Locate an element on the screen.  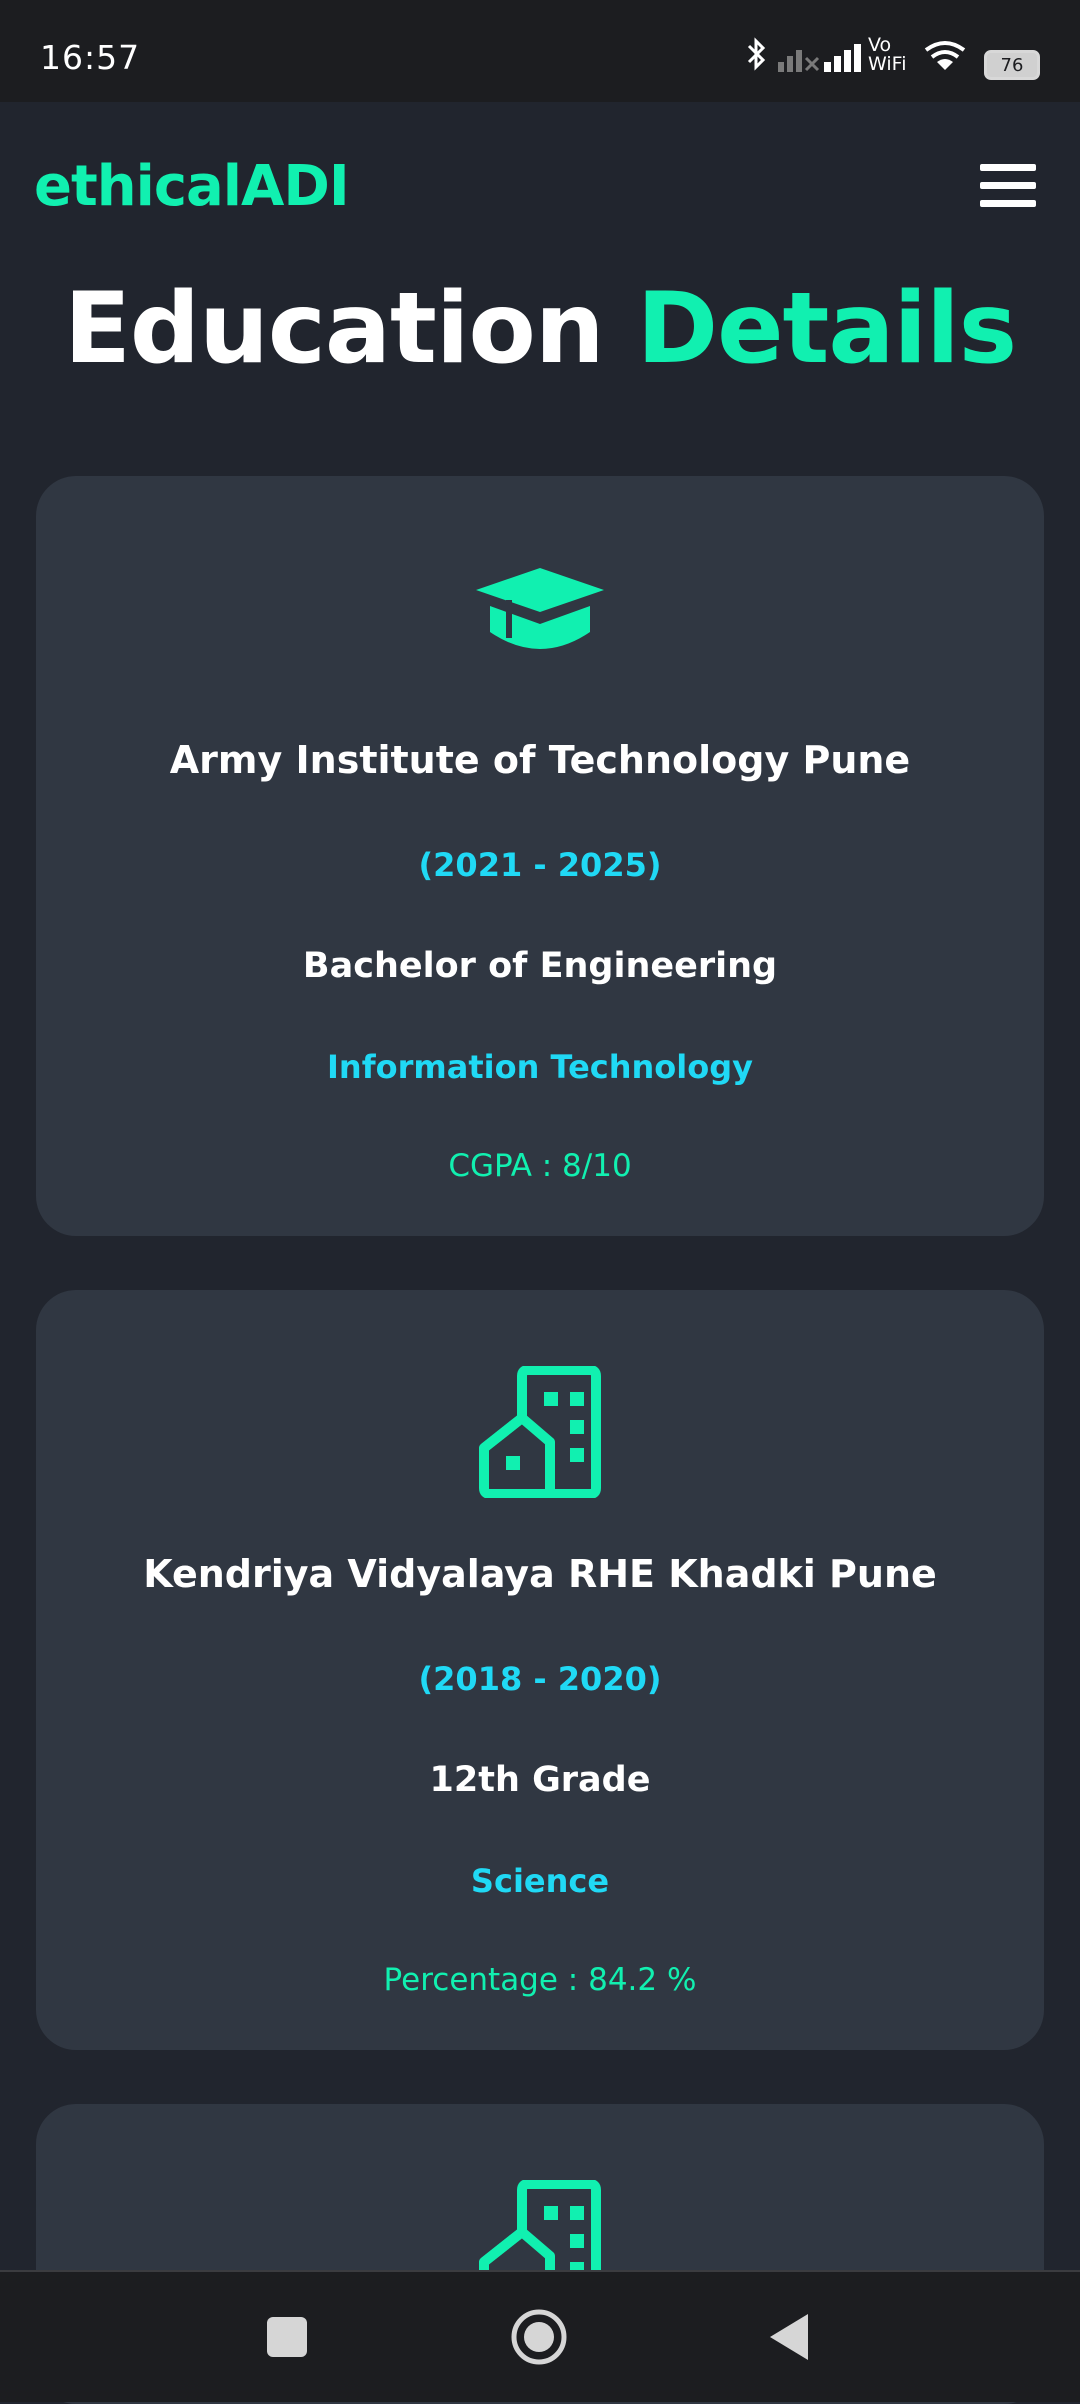
page-title: Education Details is located at coordinates (540, 329).